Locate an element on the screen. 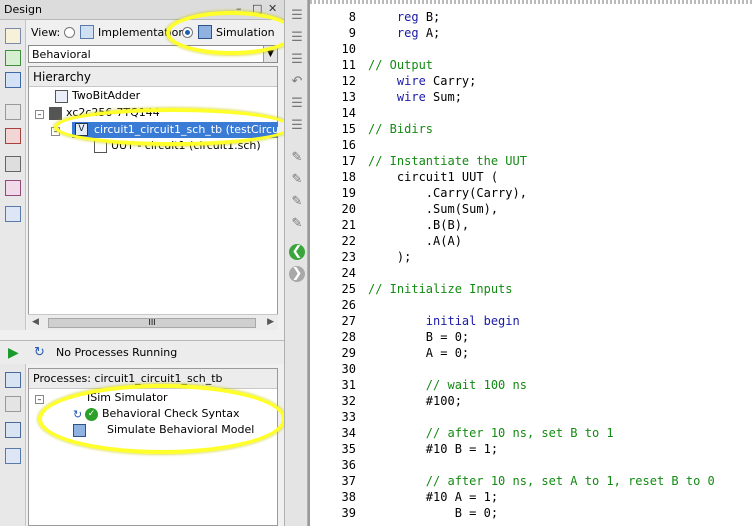 The height and width of the screenshot is (526, 754). line-number: 32 is located at coordinates (348, 401).